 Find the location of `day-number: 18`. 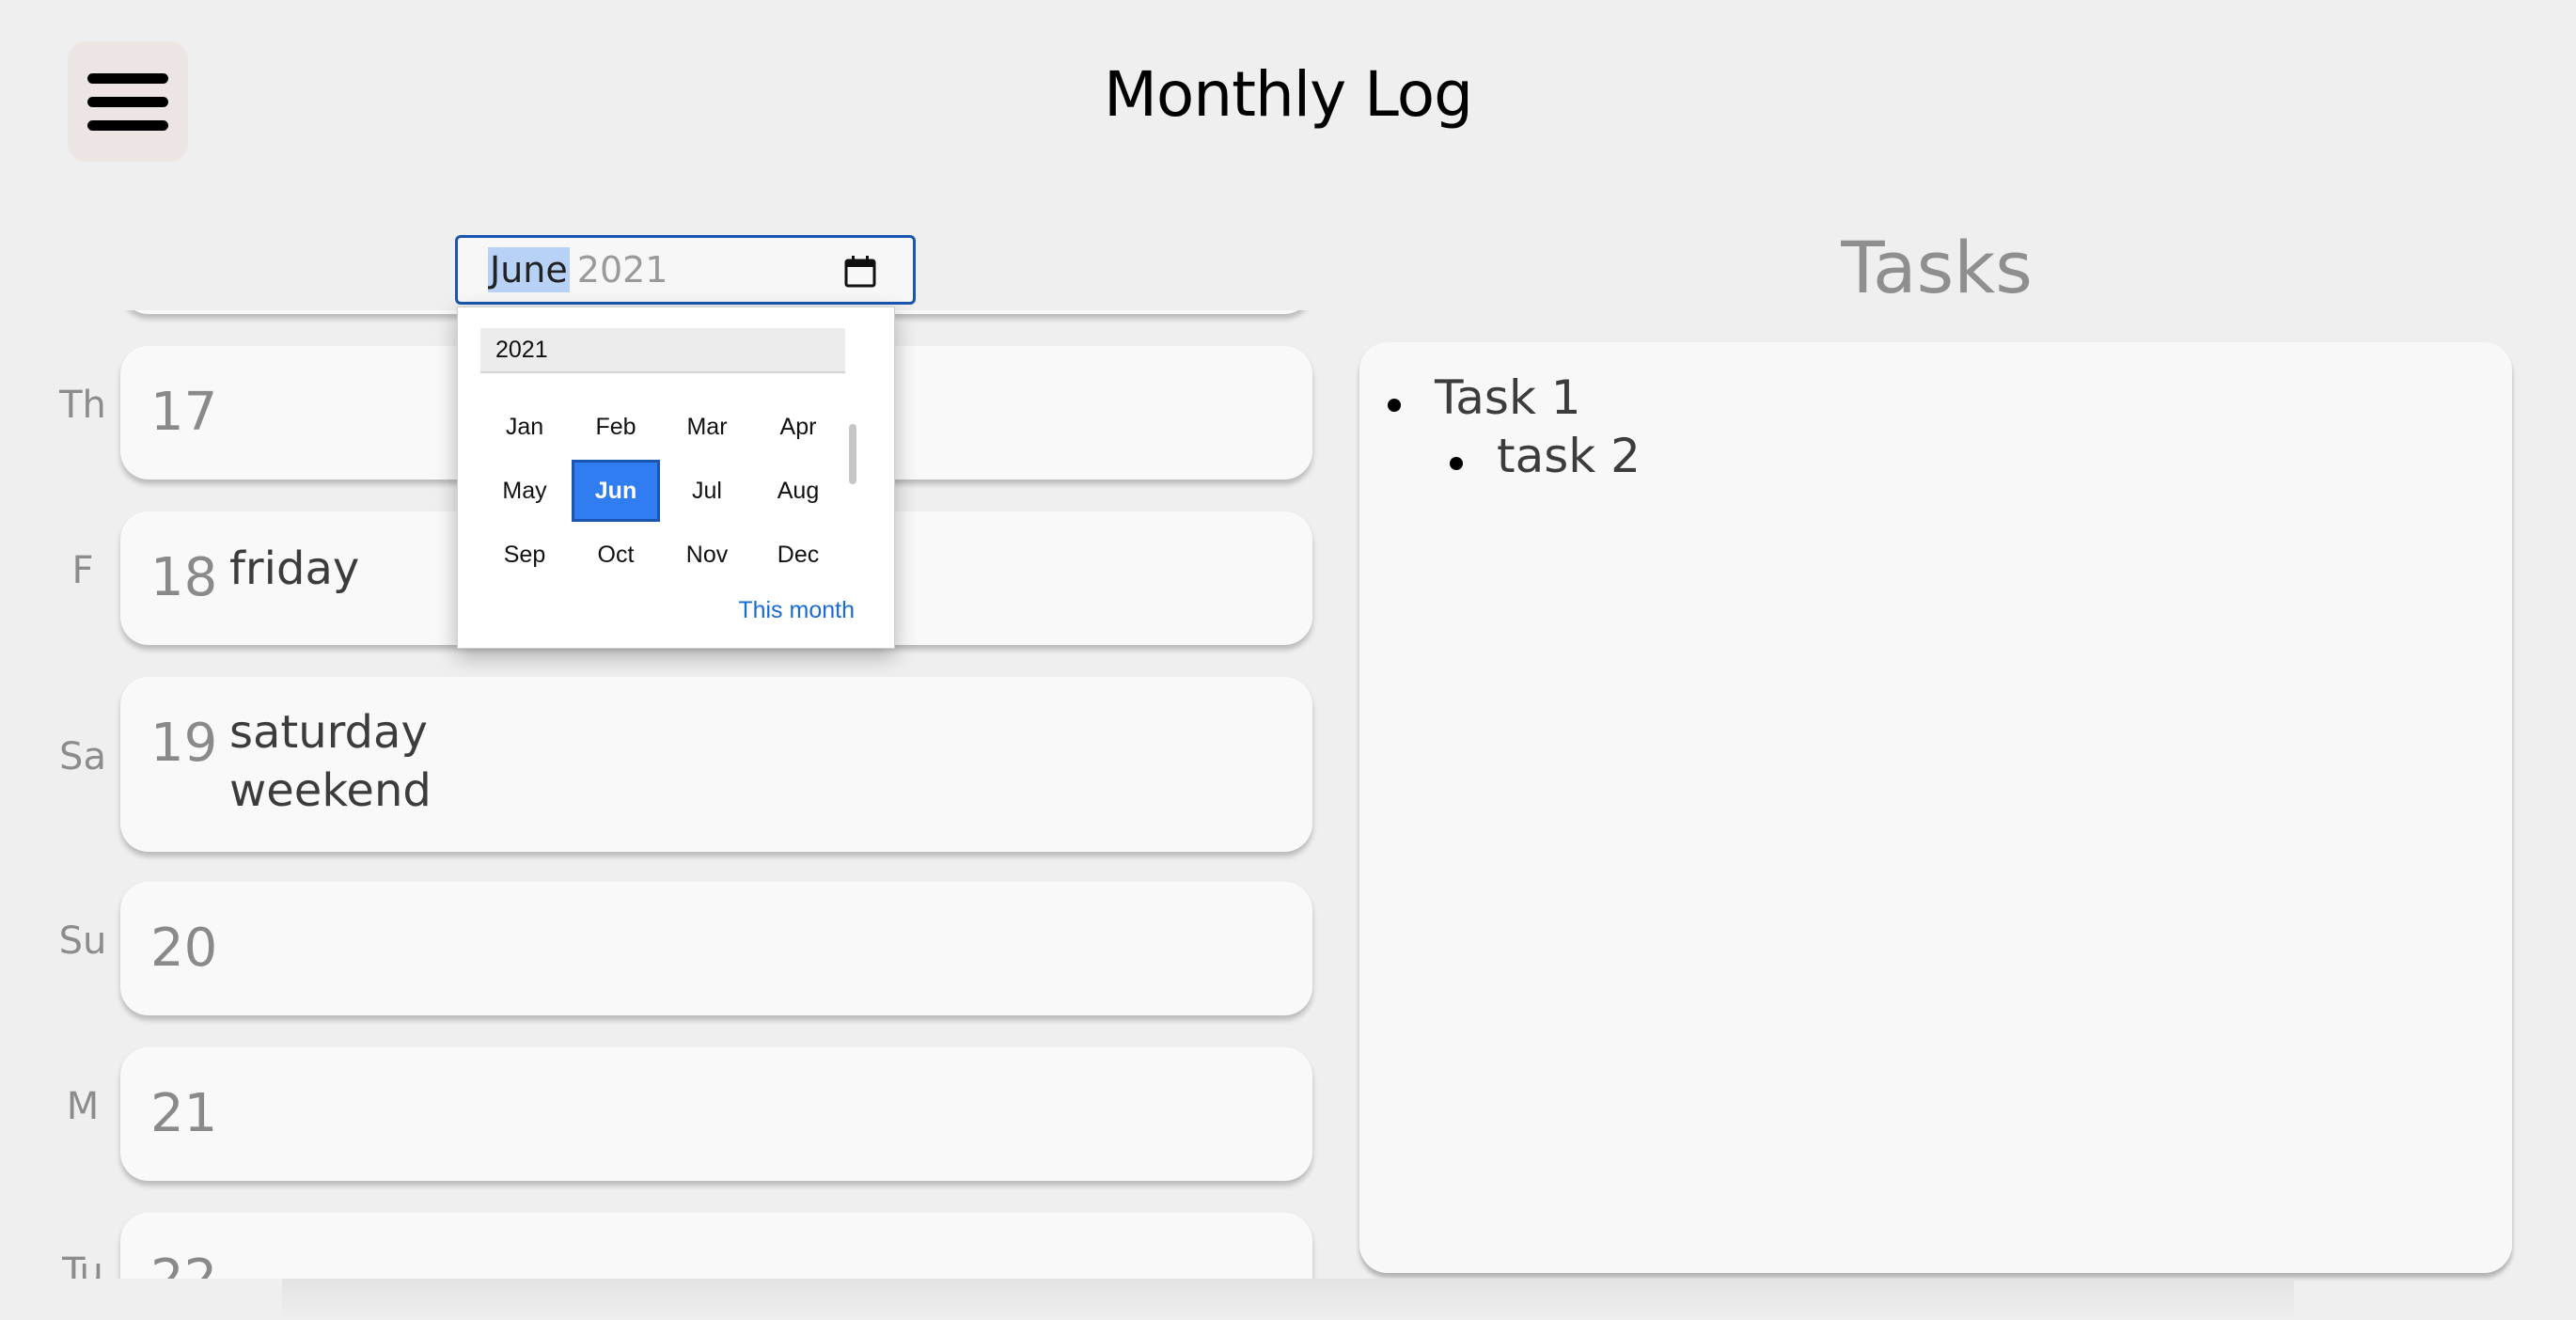

day-number: 18 is located at coordinates (184, 577).